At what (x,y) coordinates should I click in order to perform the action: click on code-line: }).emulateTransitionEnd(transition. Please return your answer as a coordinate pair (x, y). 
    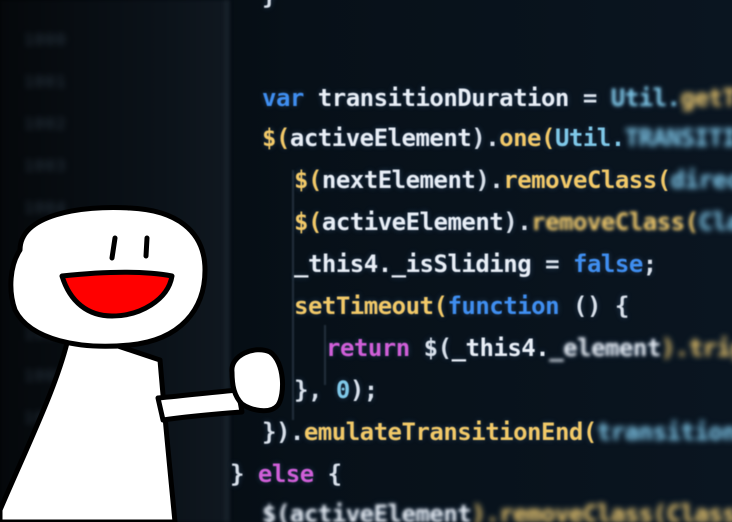
    Looking at the image, I should click on (497, 432).